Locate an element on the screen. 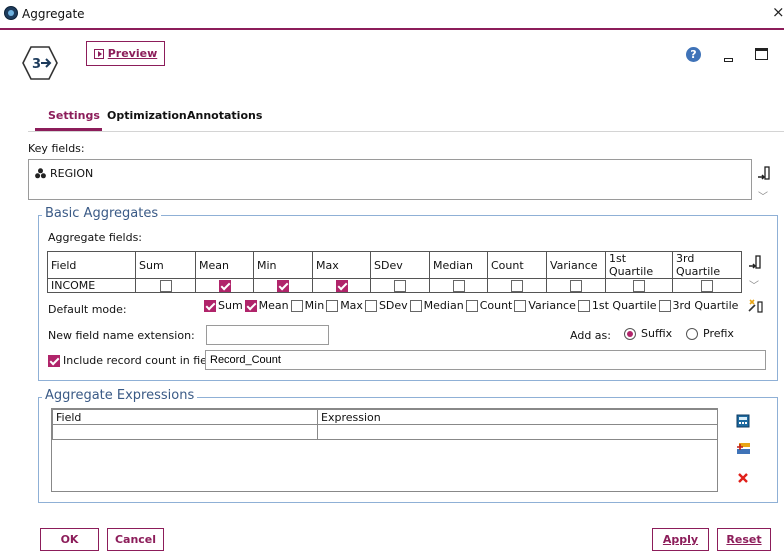 The width and height of the screenshot is (784, 553). column-header: Expression is located at coordinates (517, 417).